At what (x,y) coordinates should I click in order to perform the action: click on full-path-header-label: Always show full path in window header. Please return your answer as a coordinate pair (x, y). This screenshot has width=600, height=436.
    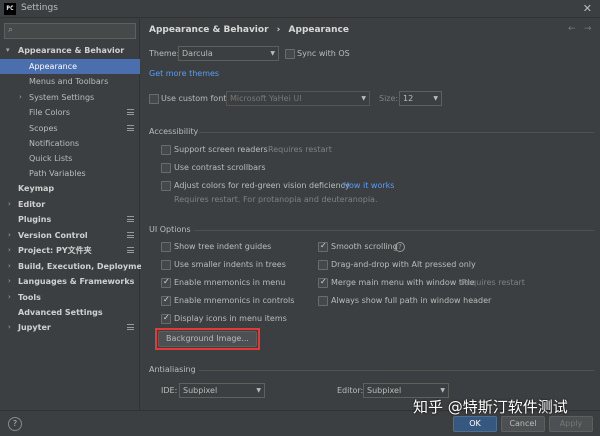
    Looking at the image, I should click on (411, 300).